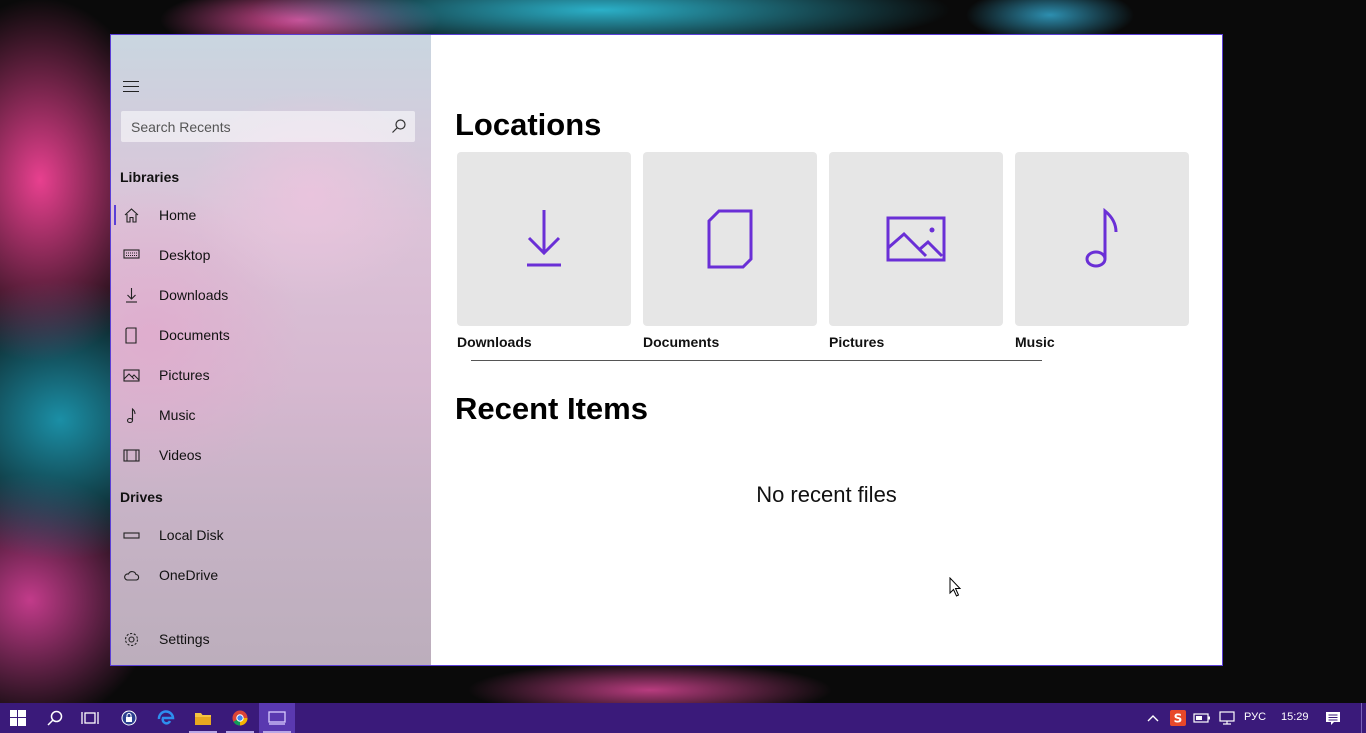 The image size is (1366, 733). Describe the element at coordinates (131, 455) in the screenshot. I see `video-icon` at that location.